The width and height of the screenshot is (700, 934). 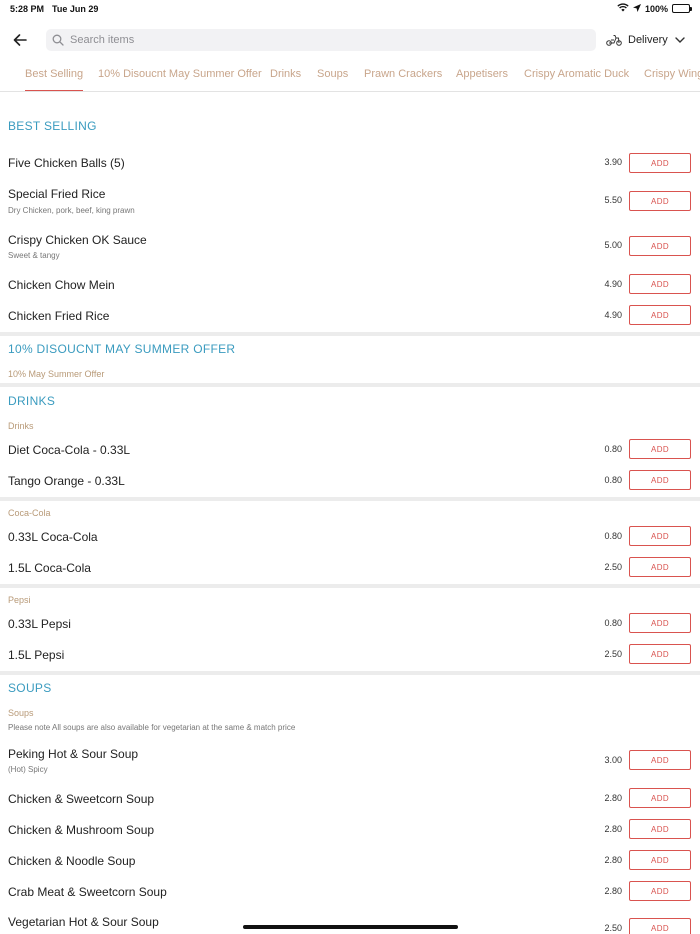 I want to click on delivery-selector: Delivery, so click(x=646, y=40).